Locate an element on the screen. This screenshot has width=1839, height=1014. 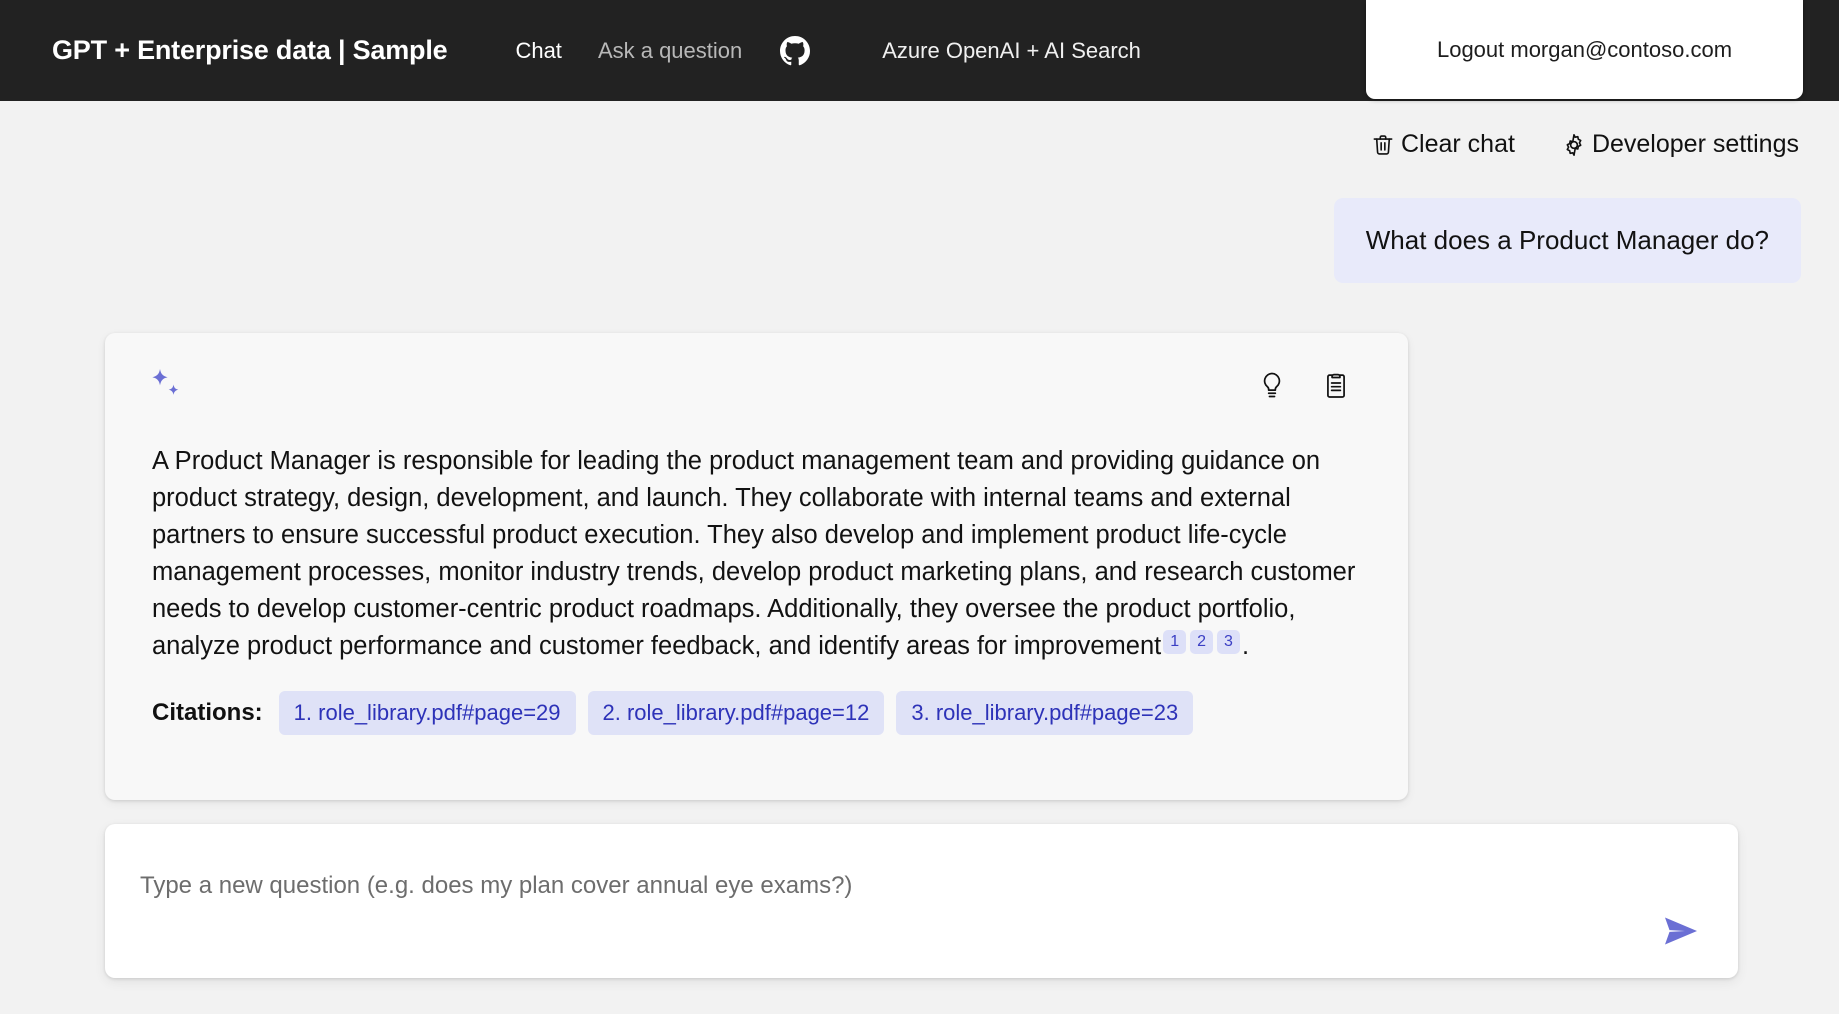
page-title: GPT + Enterprise data | Sample is located at coordinates (250, 50).